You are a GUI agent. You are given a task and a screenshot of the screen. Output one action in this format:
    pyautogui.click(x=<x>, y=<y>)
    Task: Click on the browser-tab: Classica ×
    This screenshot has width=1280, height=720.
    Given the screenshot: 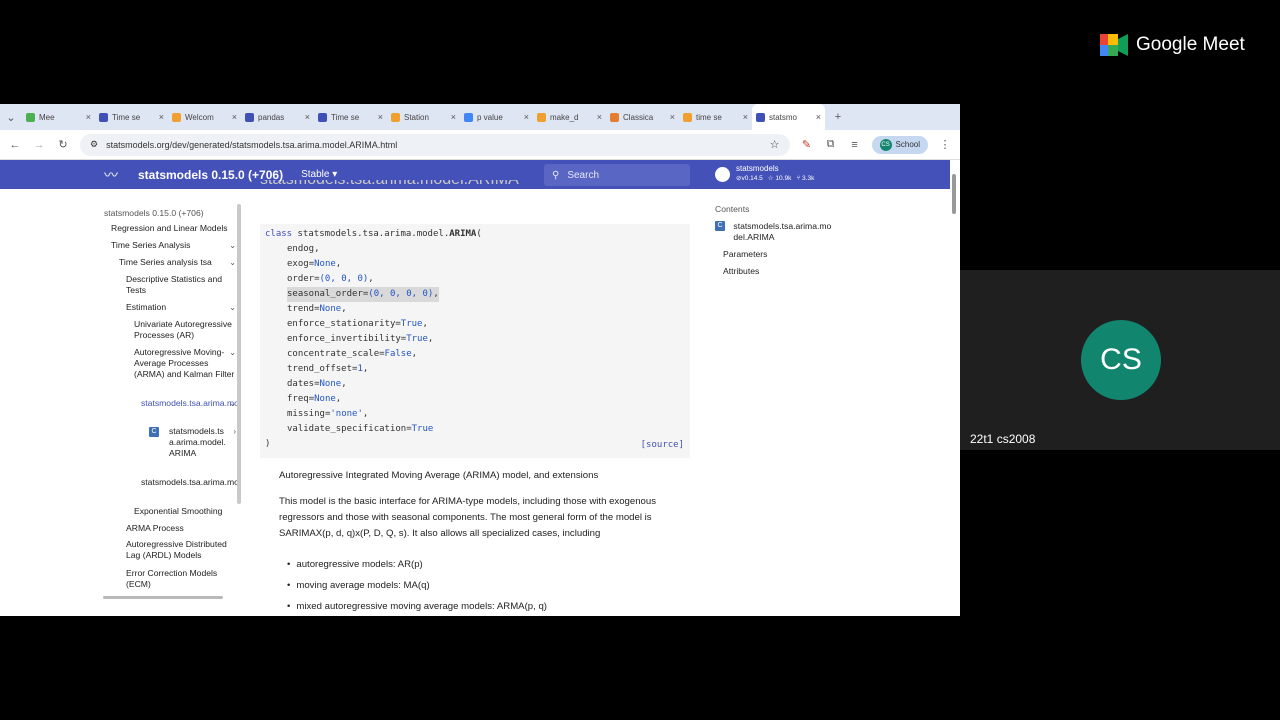 What is the action you would take?
    pyautogui.click(x=642, y=117)
    